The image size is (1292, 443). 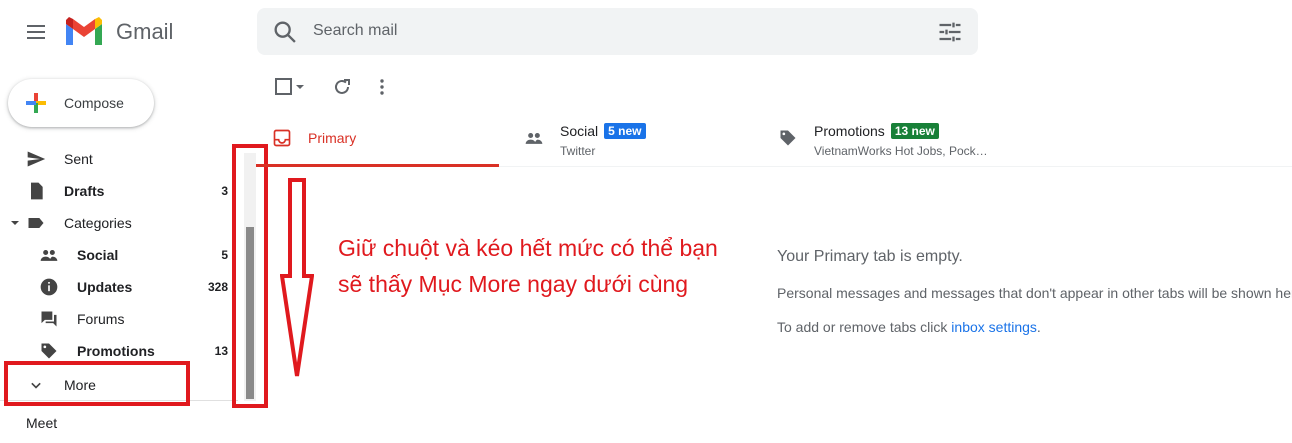 I want to click on gmail-logo-icon, so click(x=84, y=31).